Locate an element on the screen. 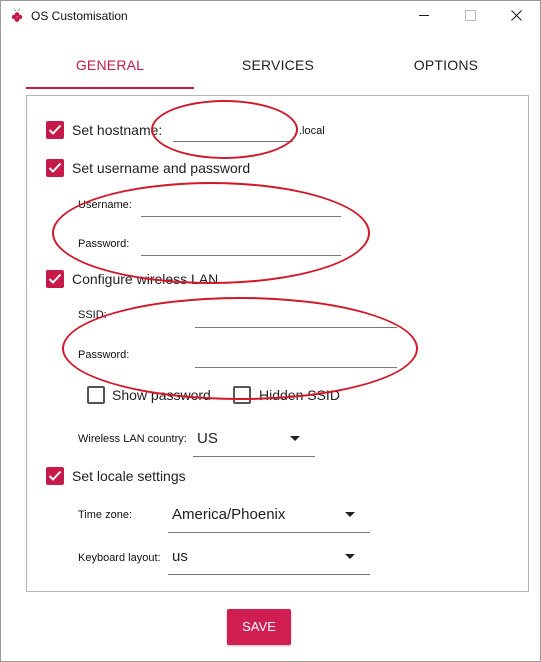  wifi-password-input is located at coordinates (296, 356).